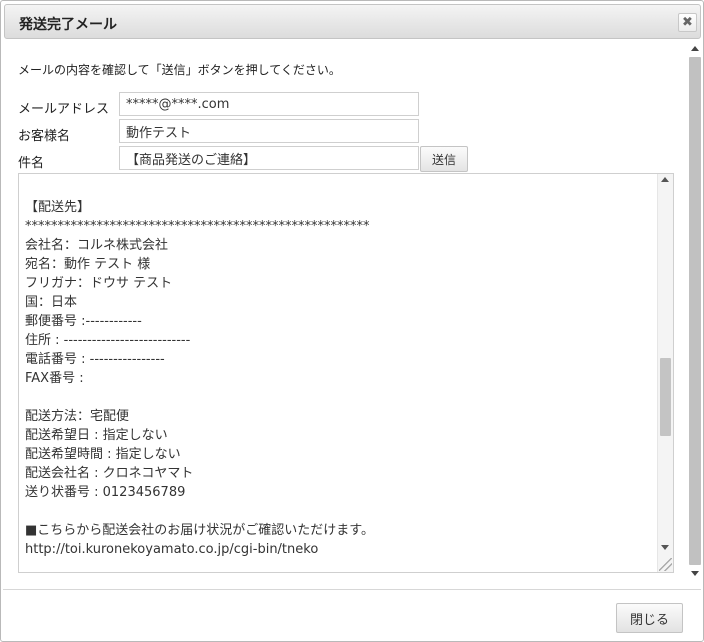  I want to click on dialog-title: 発送完了メール, so click(68, 25).